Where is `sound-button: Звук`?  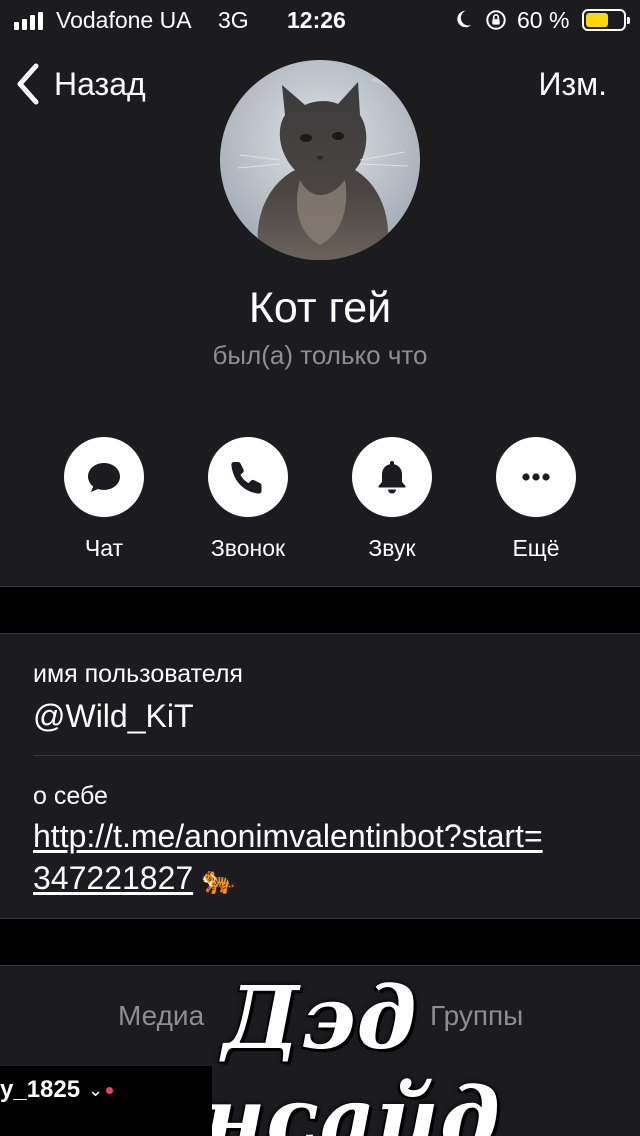
sound-button: Звук is located at coordinates (392, 499).